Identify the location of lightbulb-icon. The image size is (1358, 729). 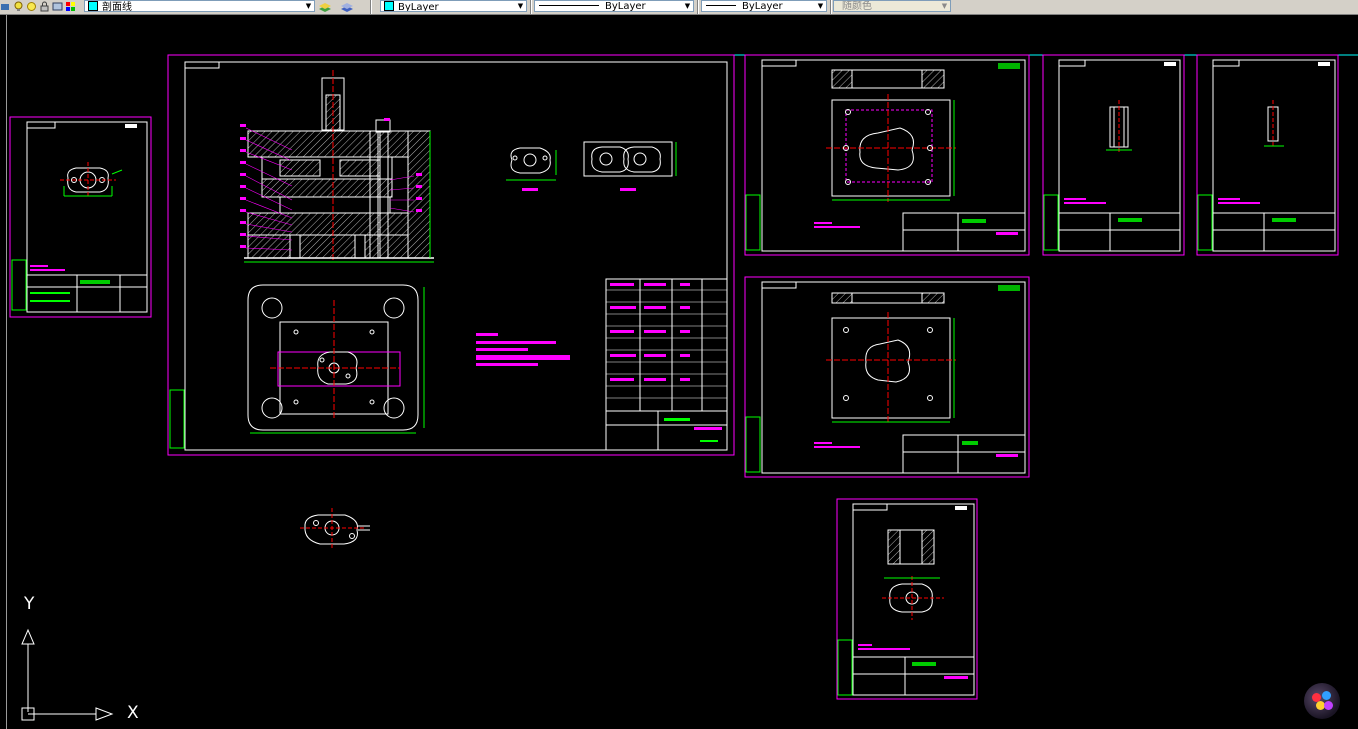
(18, 6).